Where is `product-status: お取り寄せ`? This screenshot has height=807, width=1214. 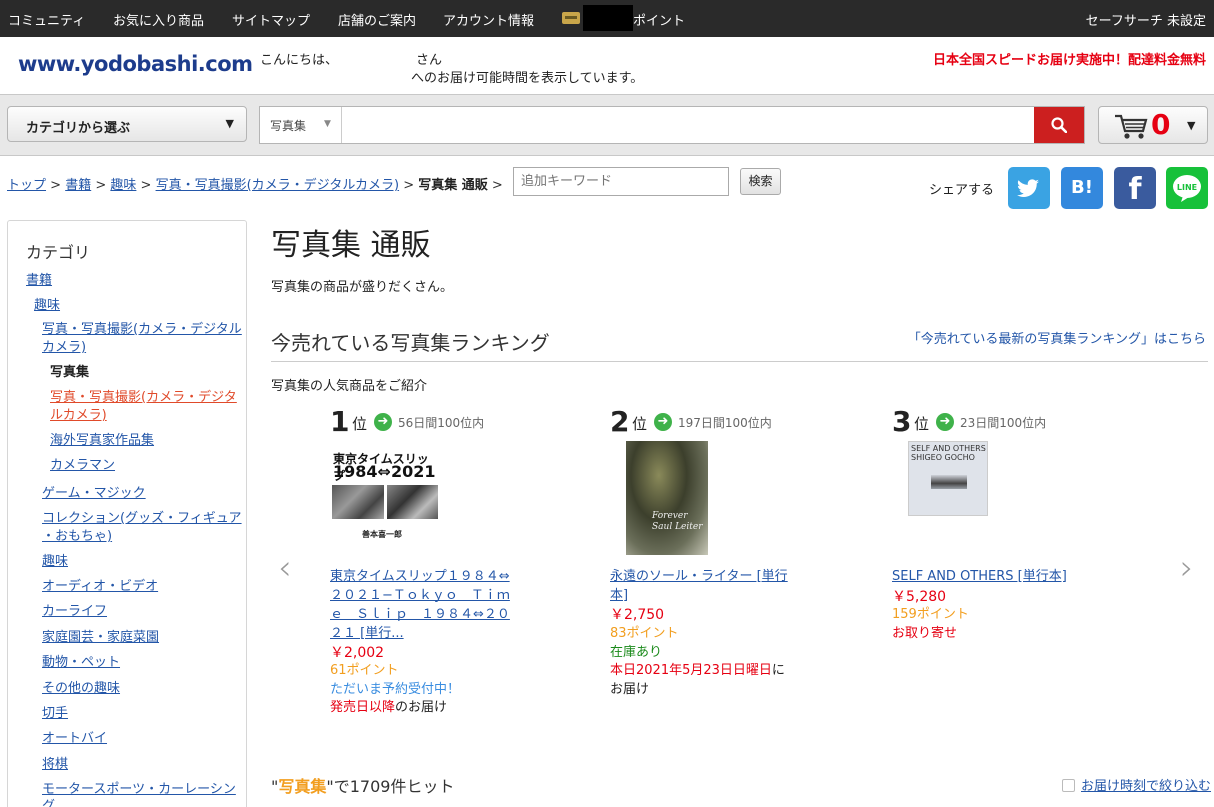
product-status: お取り寄せ is located at coordinates (925, 633).